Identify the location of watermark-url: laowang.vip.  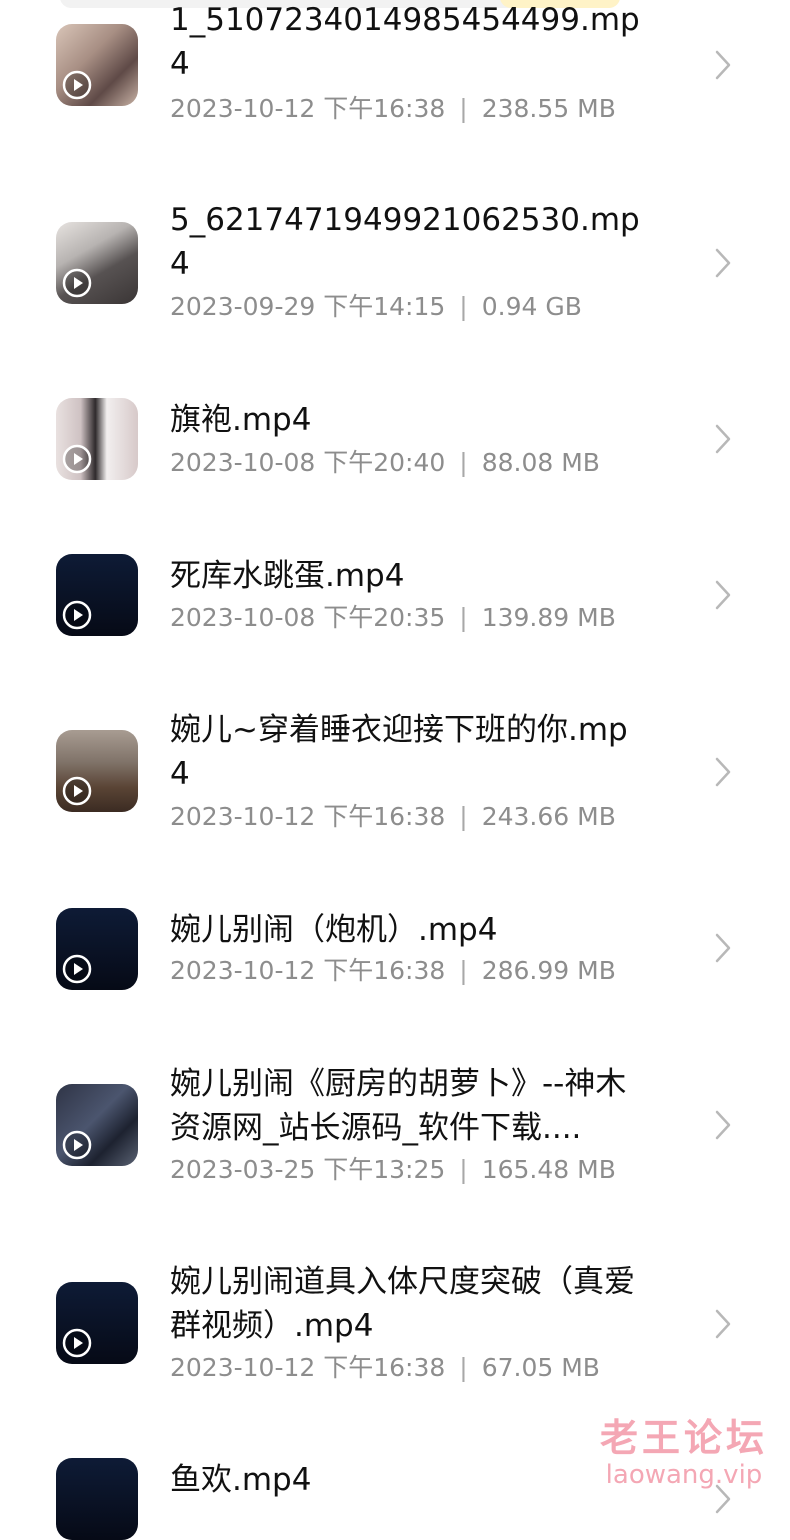
(684, 1475).